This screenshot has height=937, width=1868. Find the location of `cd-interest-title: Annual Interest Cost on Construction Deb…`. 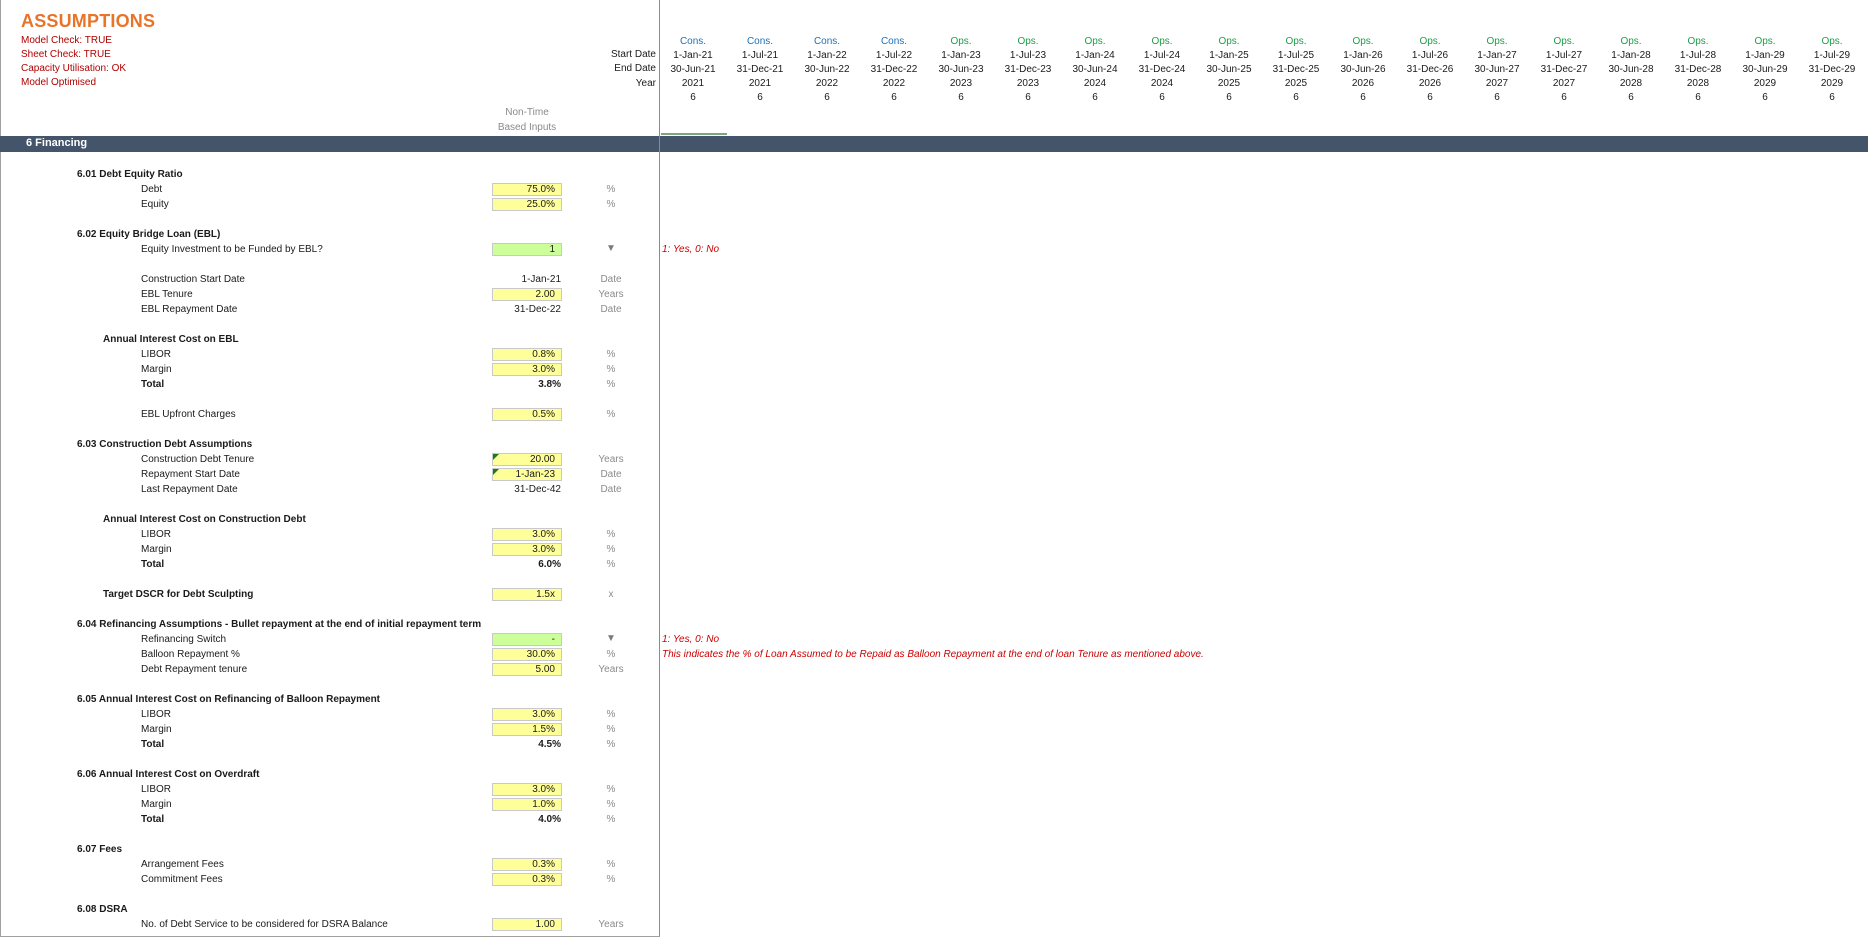

cd-interest-title: Annual Interest Cost on Construction Deb… is located at coordinates (204, 519).